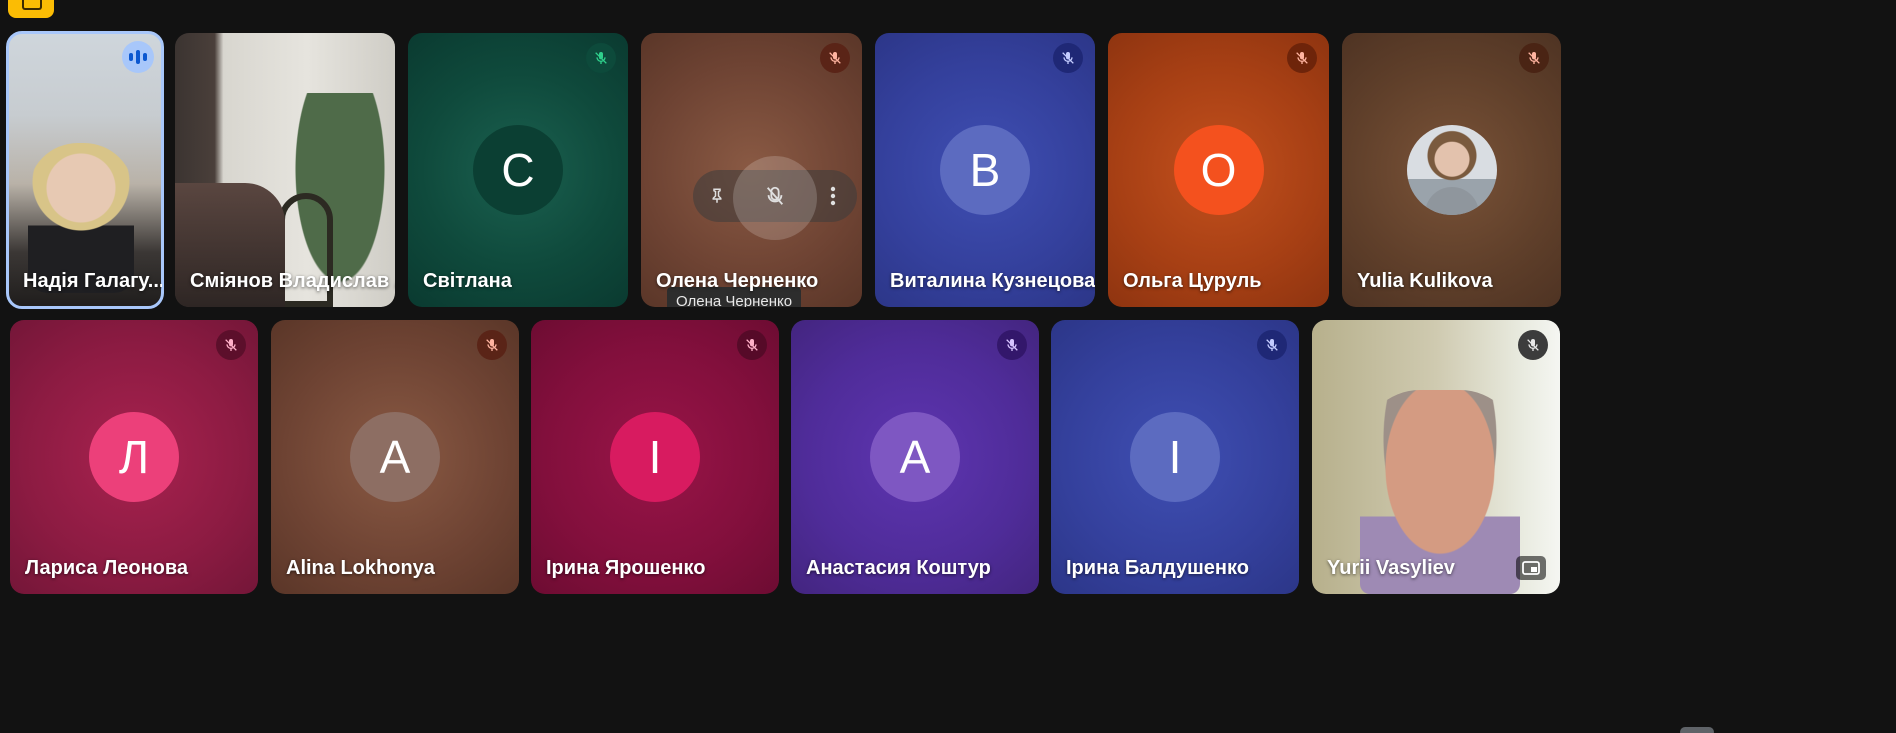 The height and width of the screenshot is (733, 1896). What do you see at coordinates (626, 568) in the screenshot?
I see `participant-name: Ірина Ярошенко` at bounding box center [626, 568].